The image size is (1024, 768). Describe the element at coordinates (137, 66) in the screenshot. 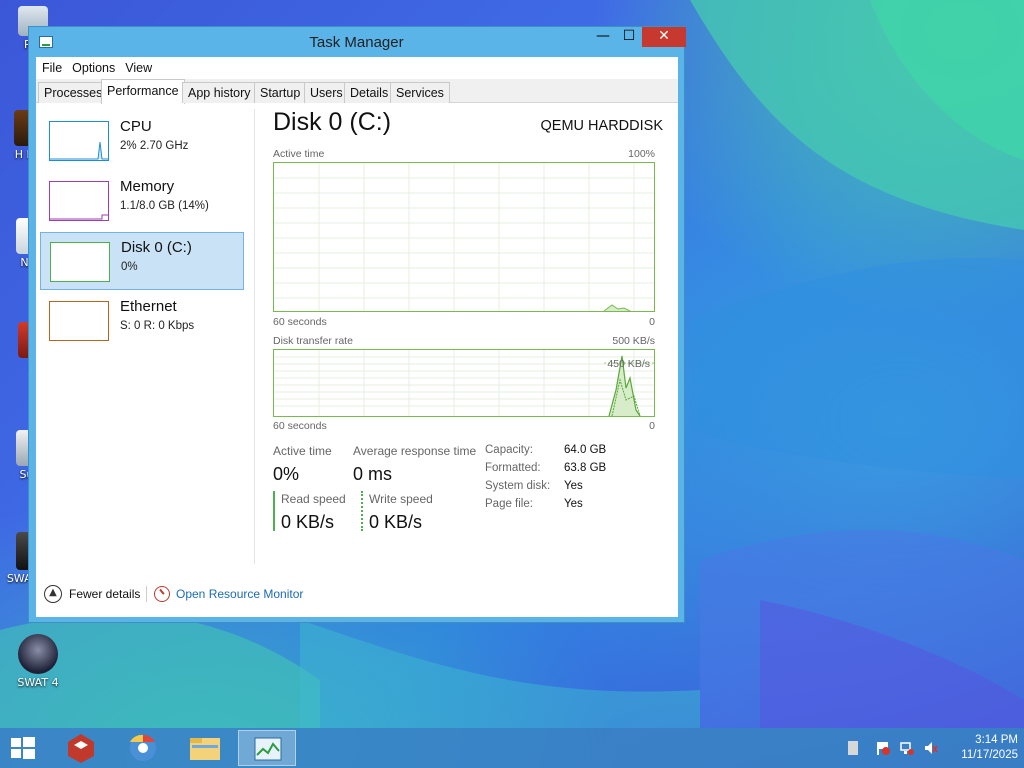

I see `menu-view: View` at that location.